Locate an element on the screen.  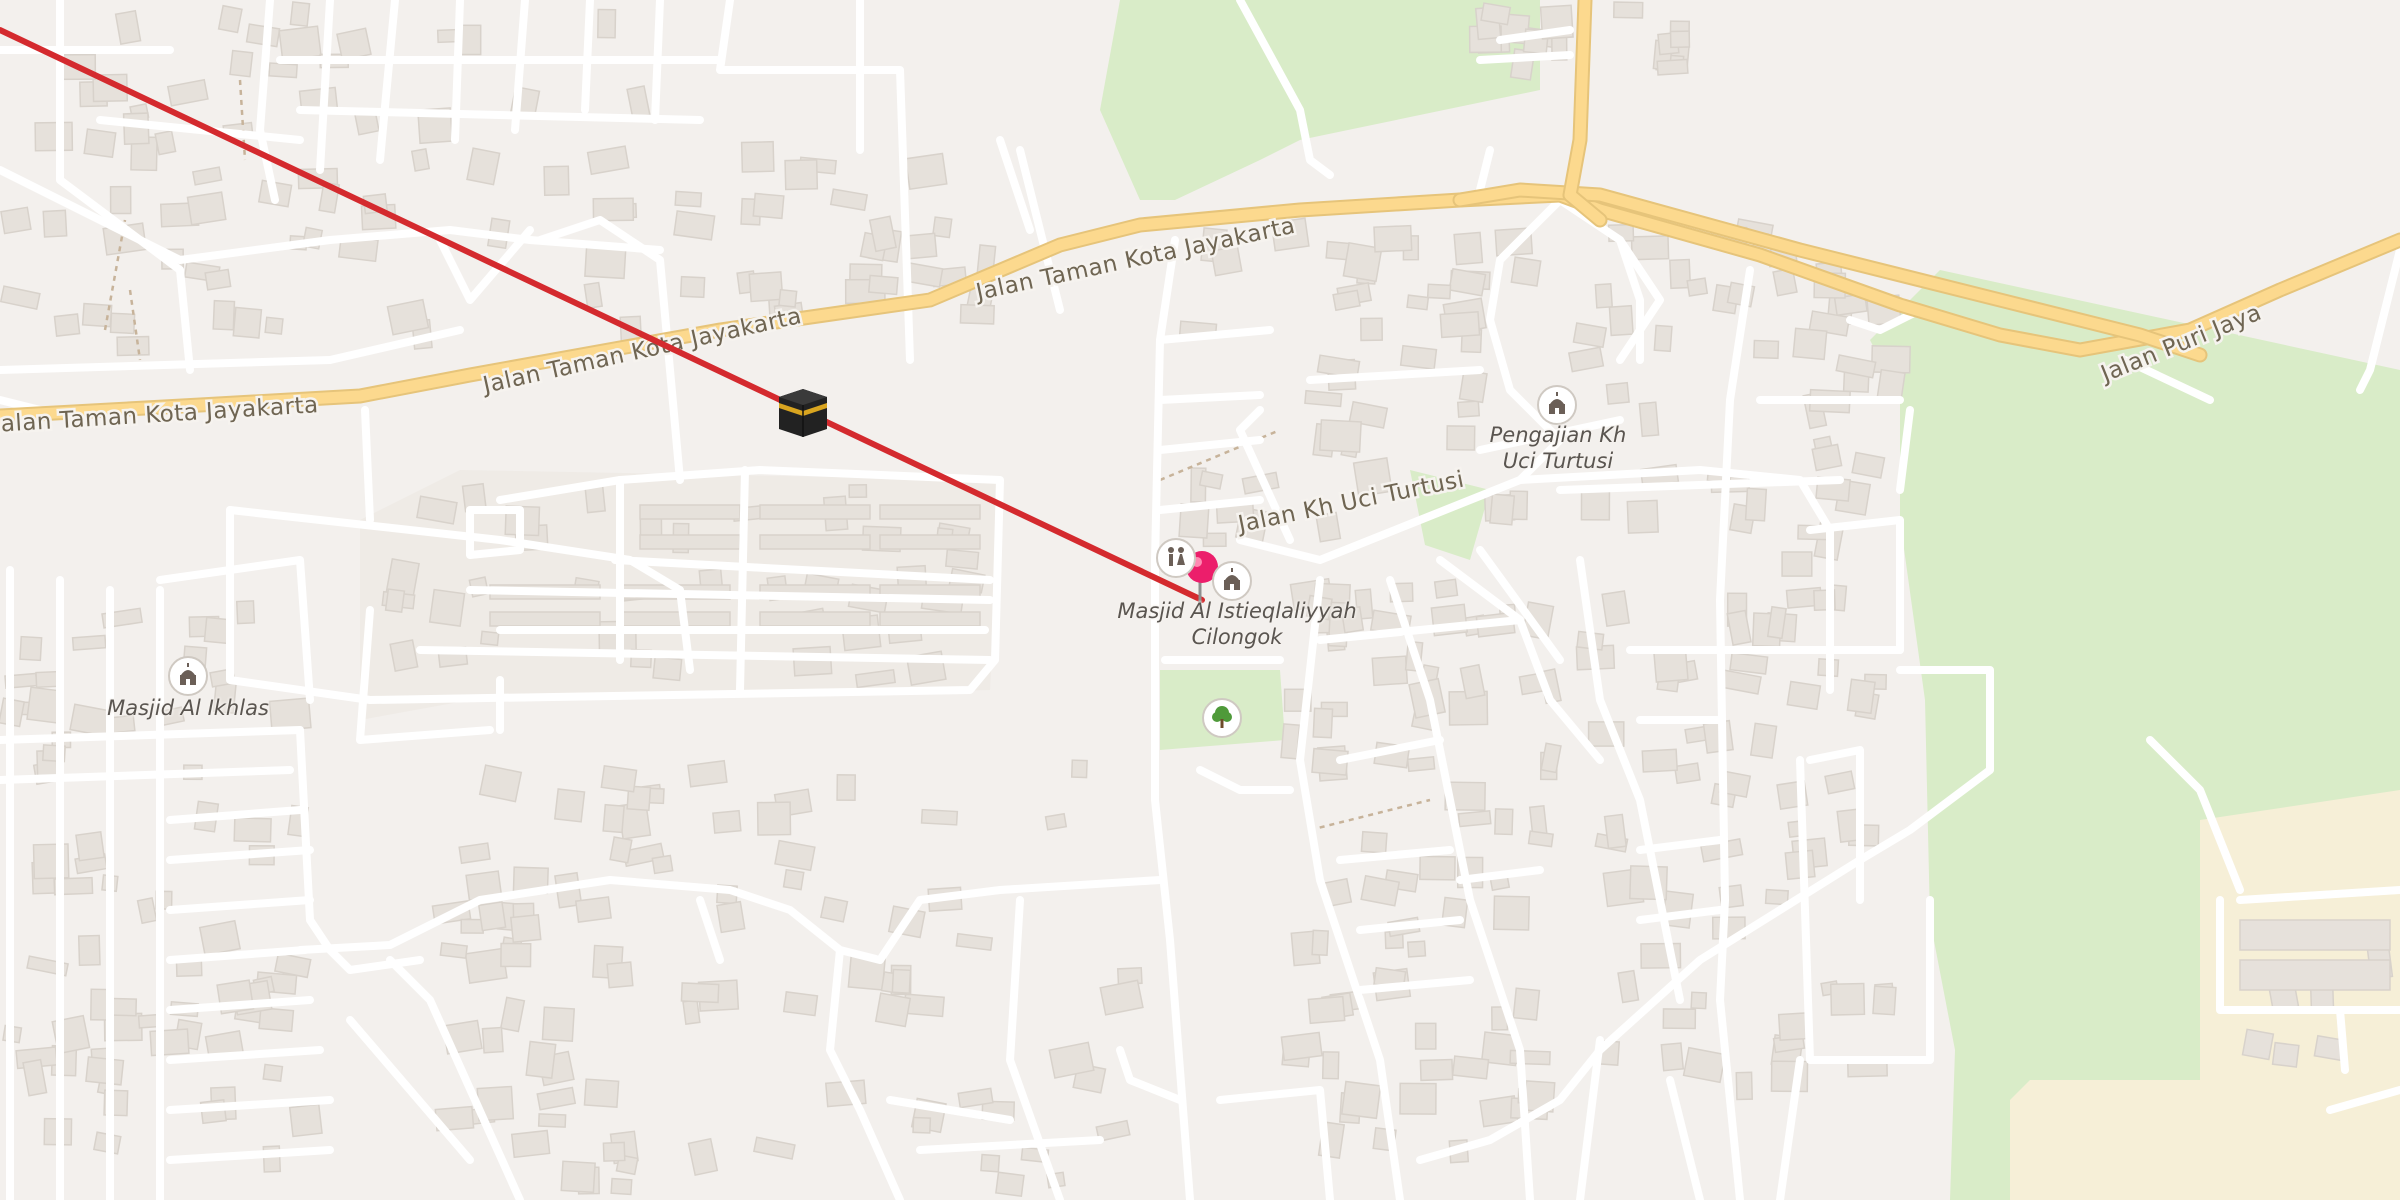
poi-label-masjid-al-istieqlaliyyah: Masjid Al Istieqlaliyyah Cilongok is located at coordinates (1237, 624).